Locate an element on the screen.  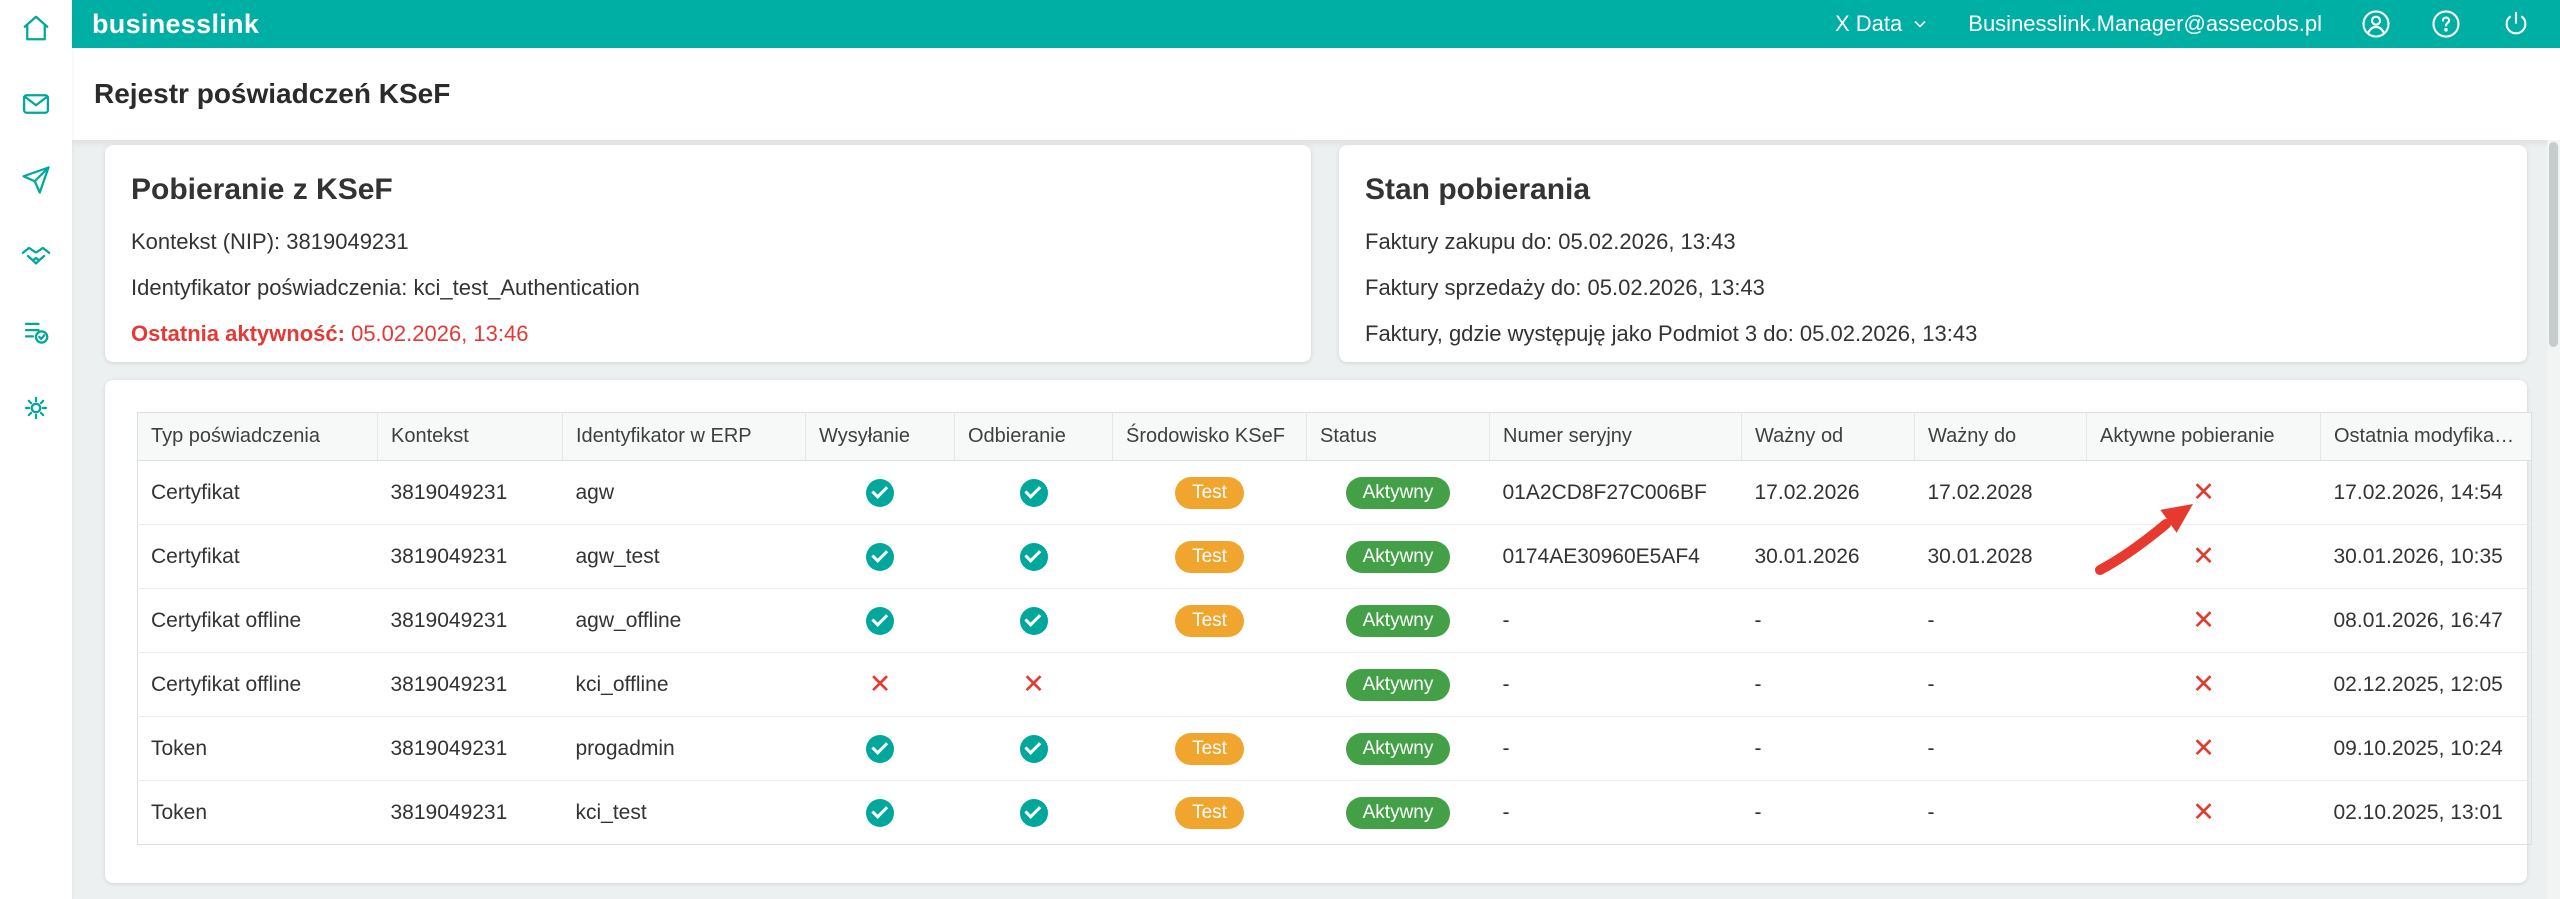
kontekst-line: Kontekst (NIP): 3819049231 is located at coordinates (708, 242).